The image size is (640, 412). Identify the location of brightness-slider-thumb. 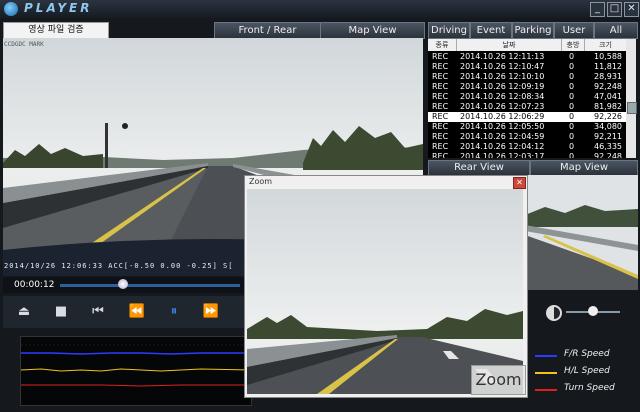
(593, 311).